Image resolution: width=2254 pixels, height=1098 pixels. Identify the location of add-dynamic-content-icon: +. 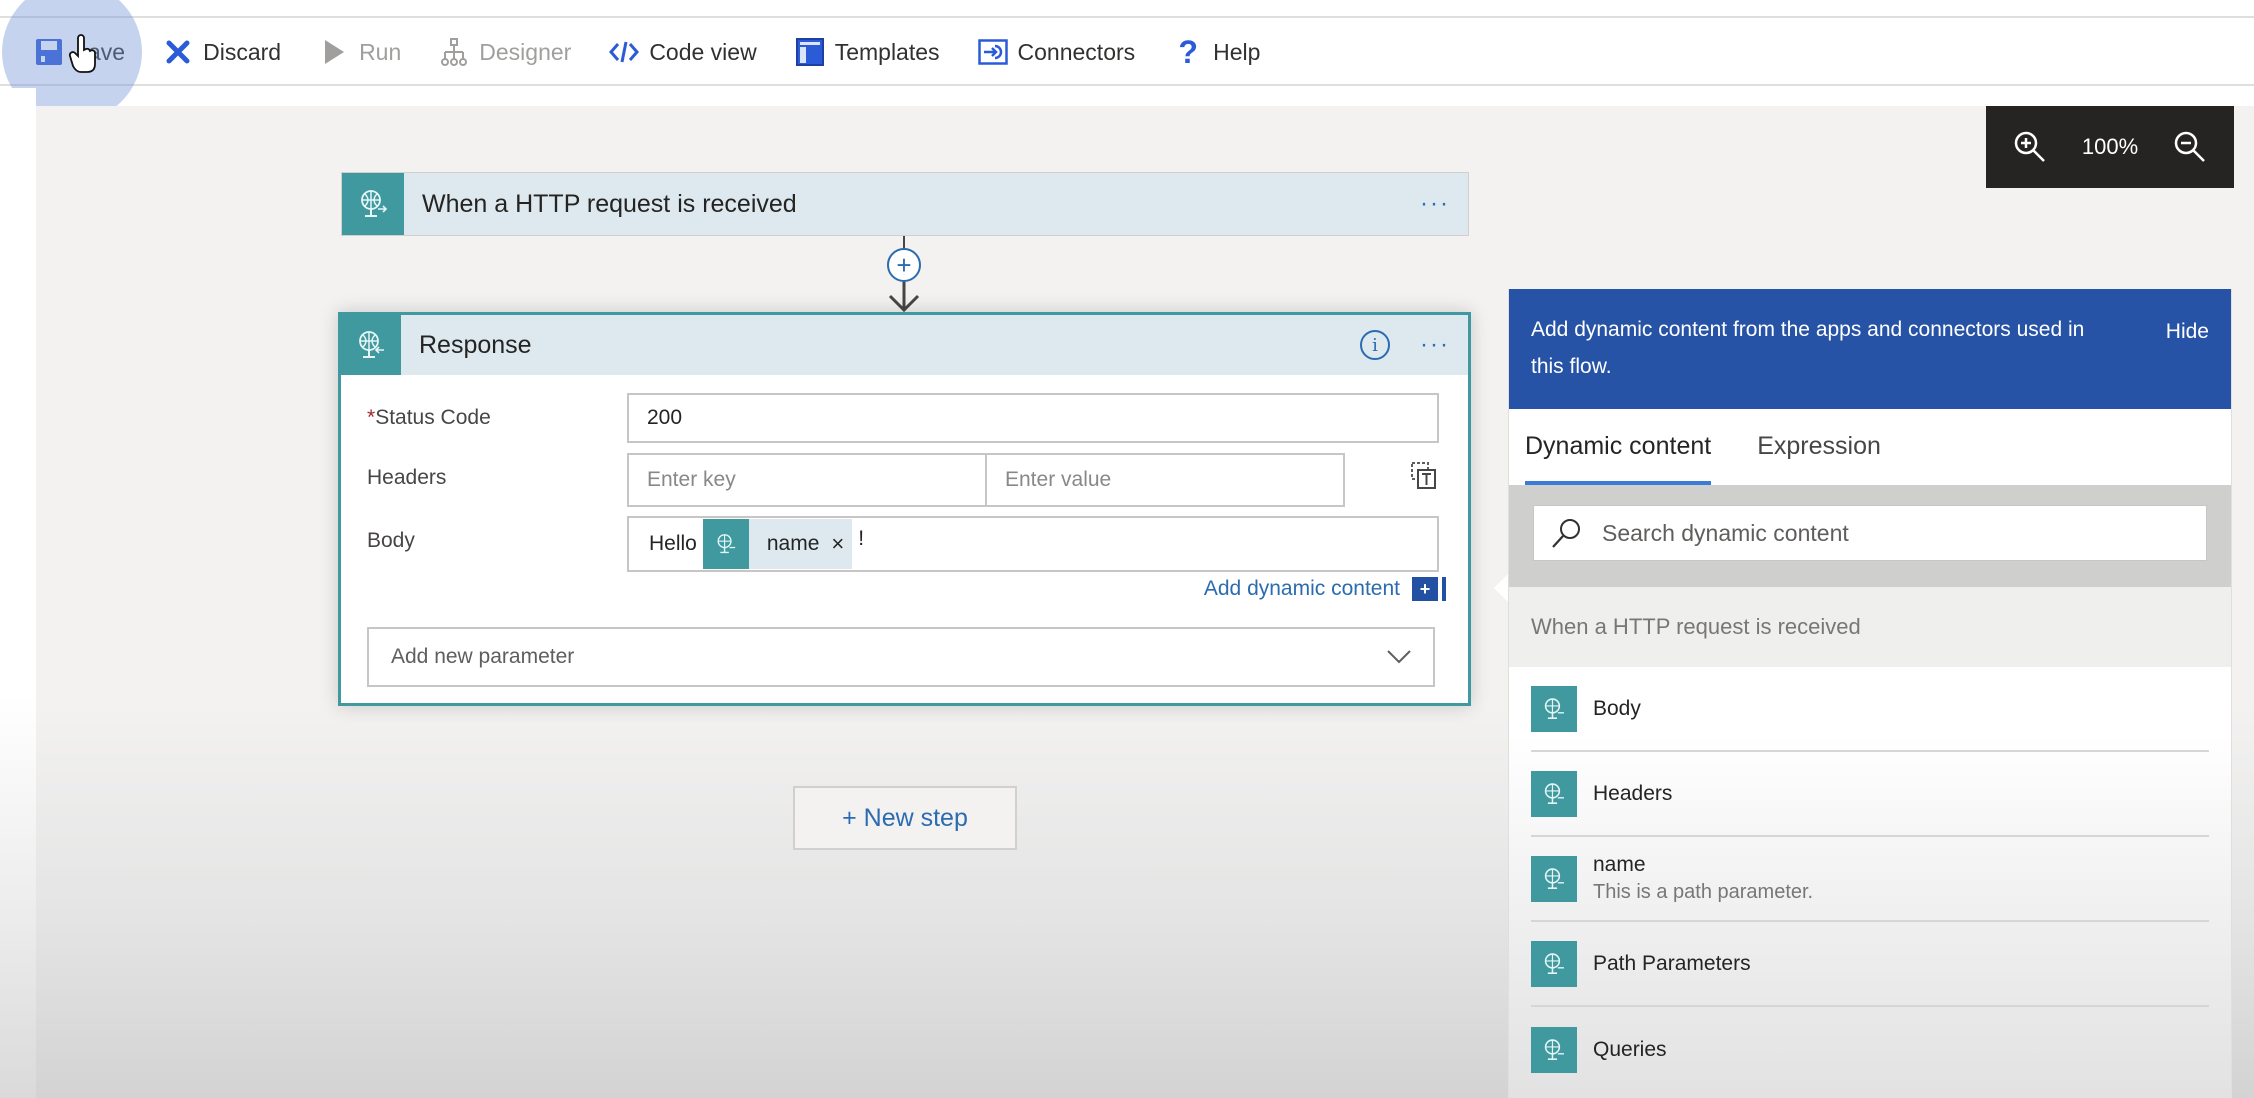
(1427, 589).